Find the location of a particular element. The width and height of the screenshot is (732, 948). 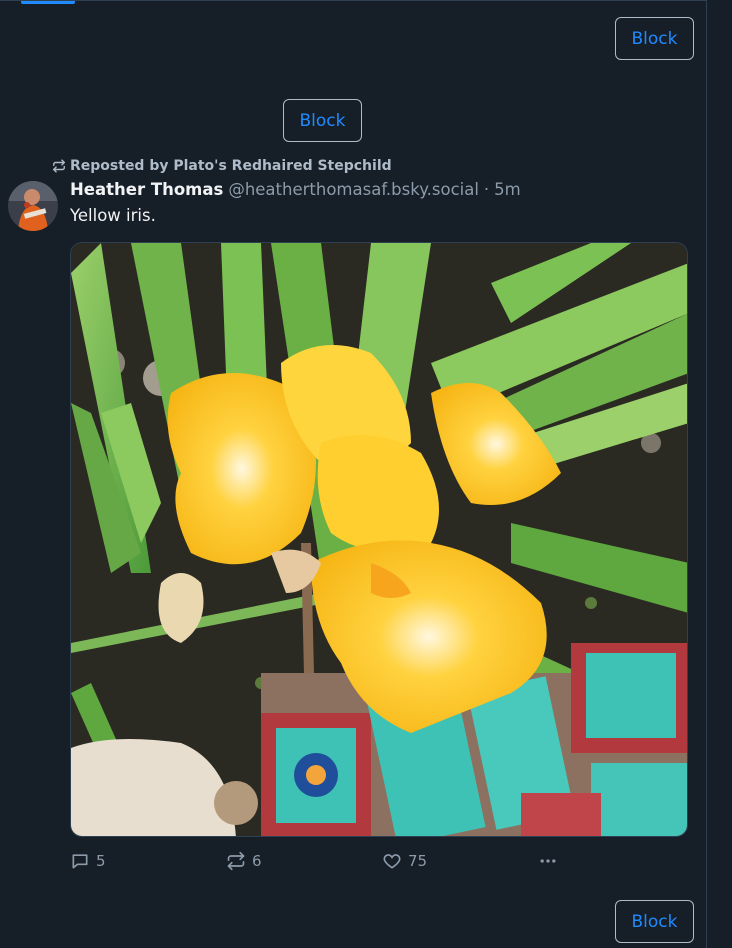

post-timestamp: 5m is located at coordinates (507, 189).